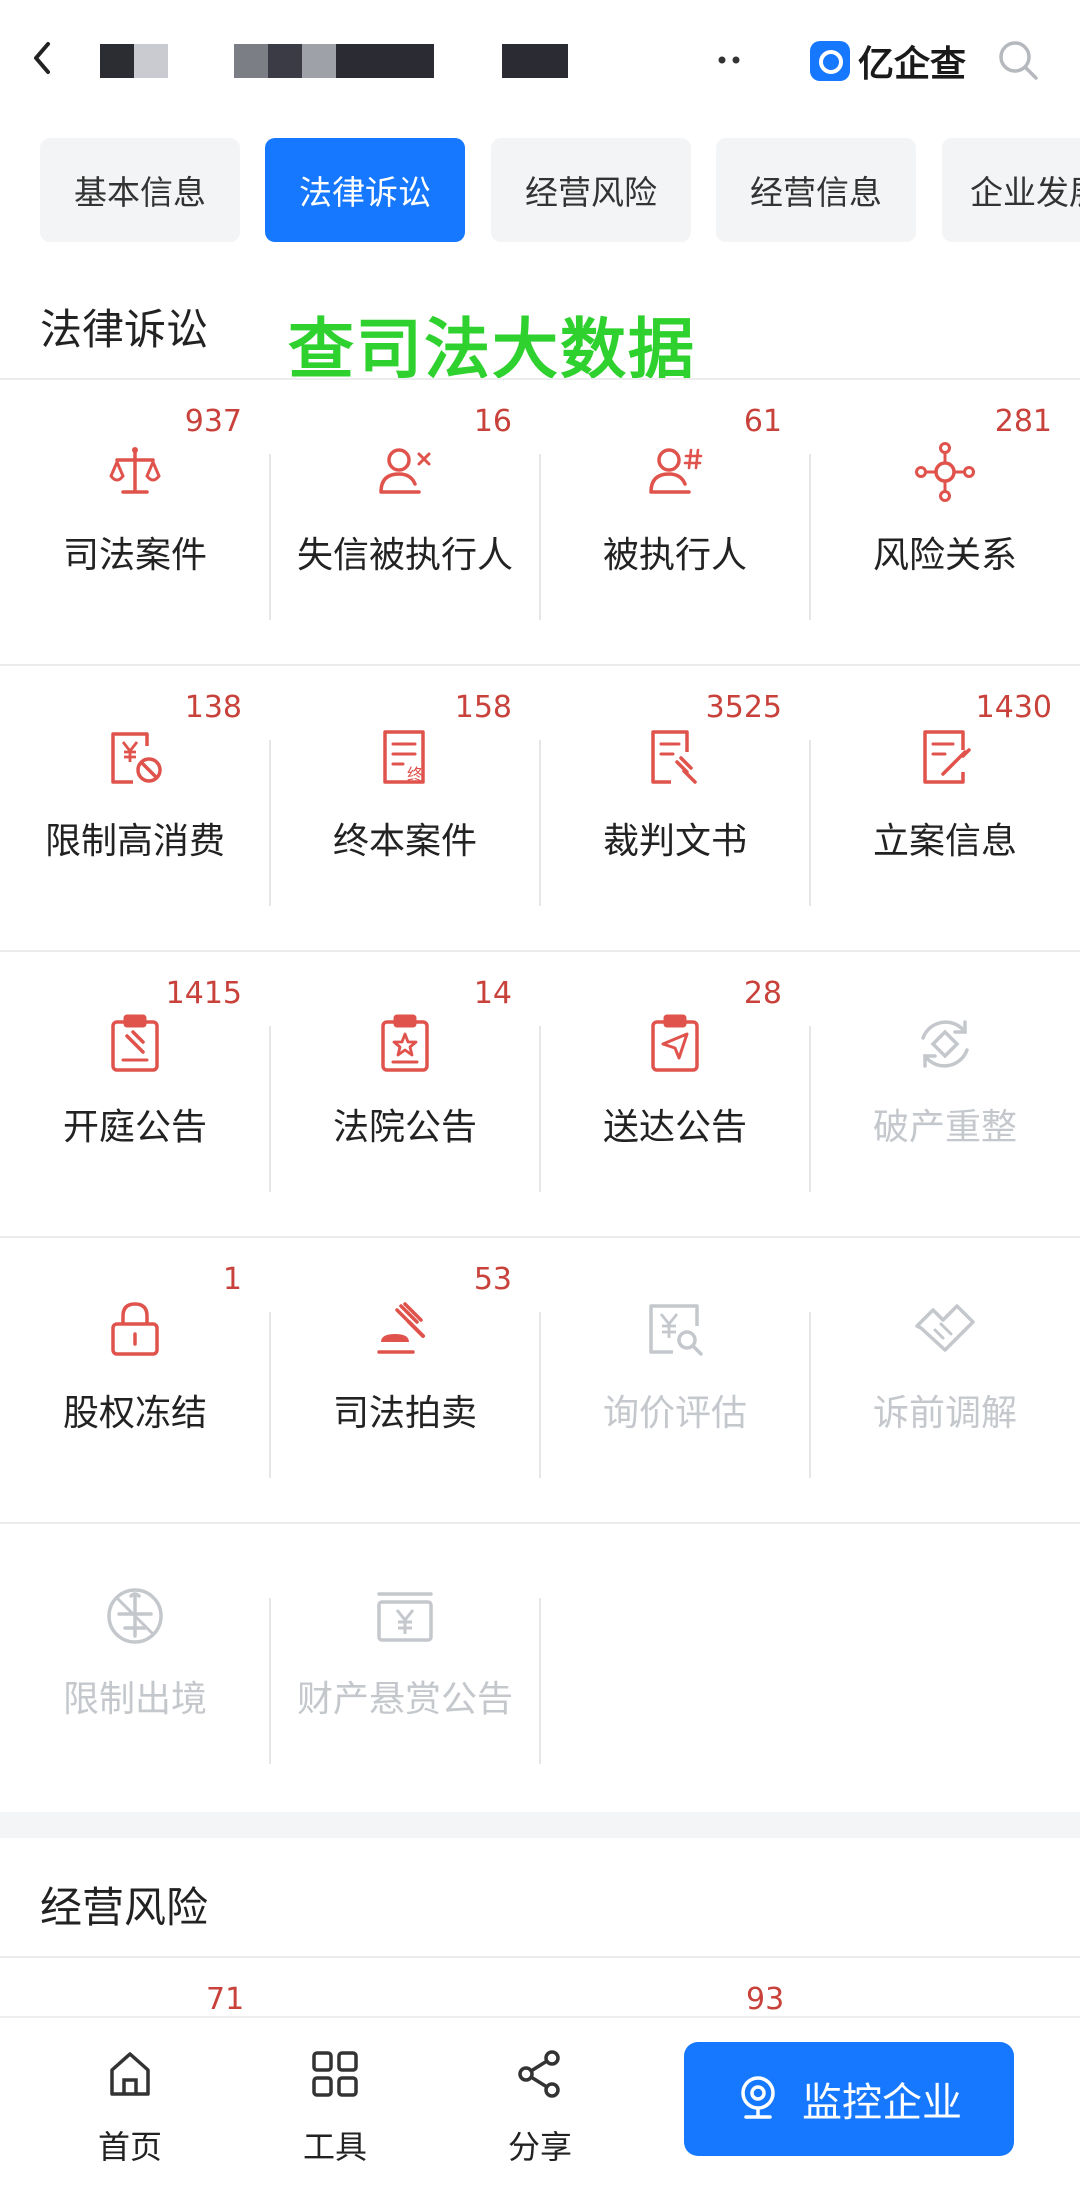  I want to click on yen-search-icon, so click(676, 1330).